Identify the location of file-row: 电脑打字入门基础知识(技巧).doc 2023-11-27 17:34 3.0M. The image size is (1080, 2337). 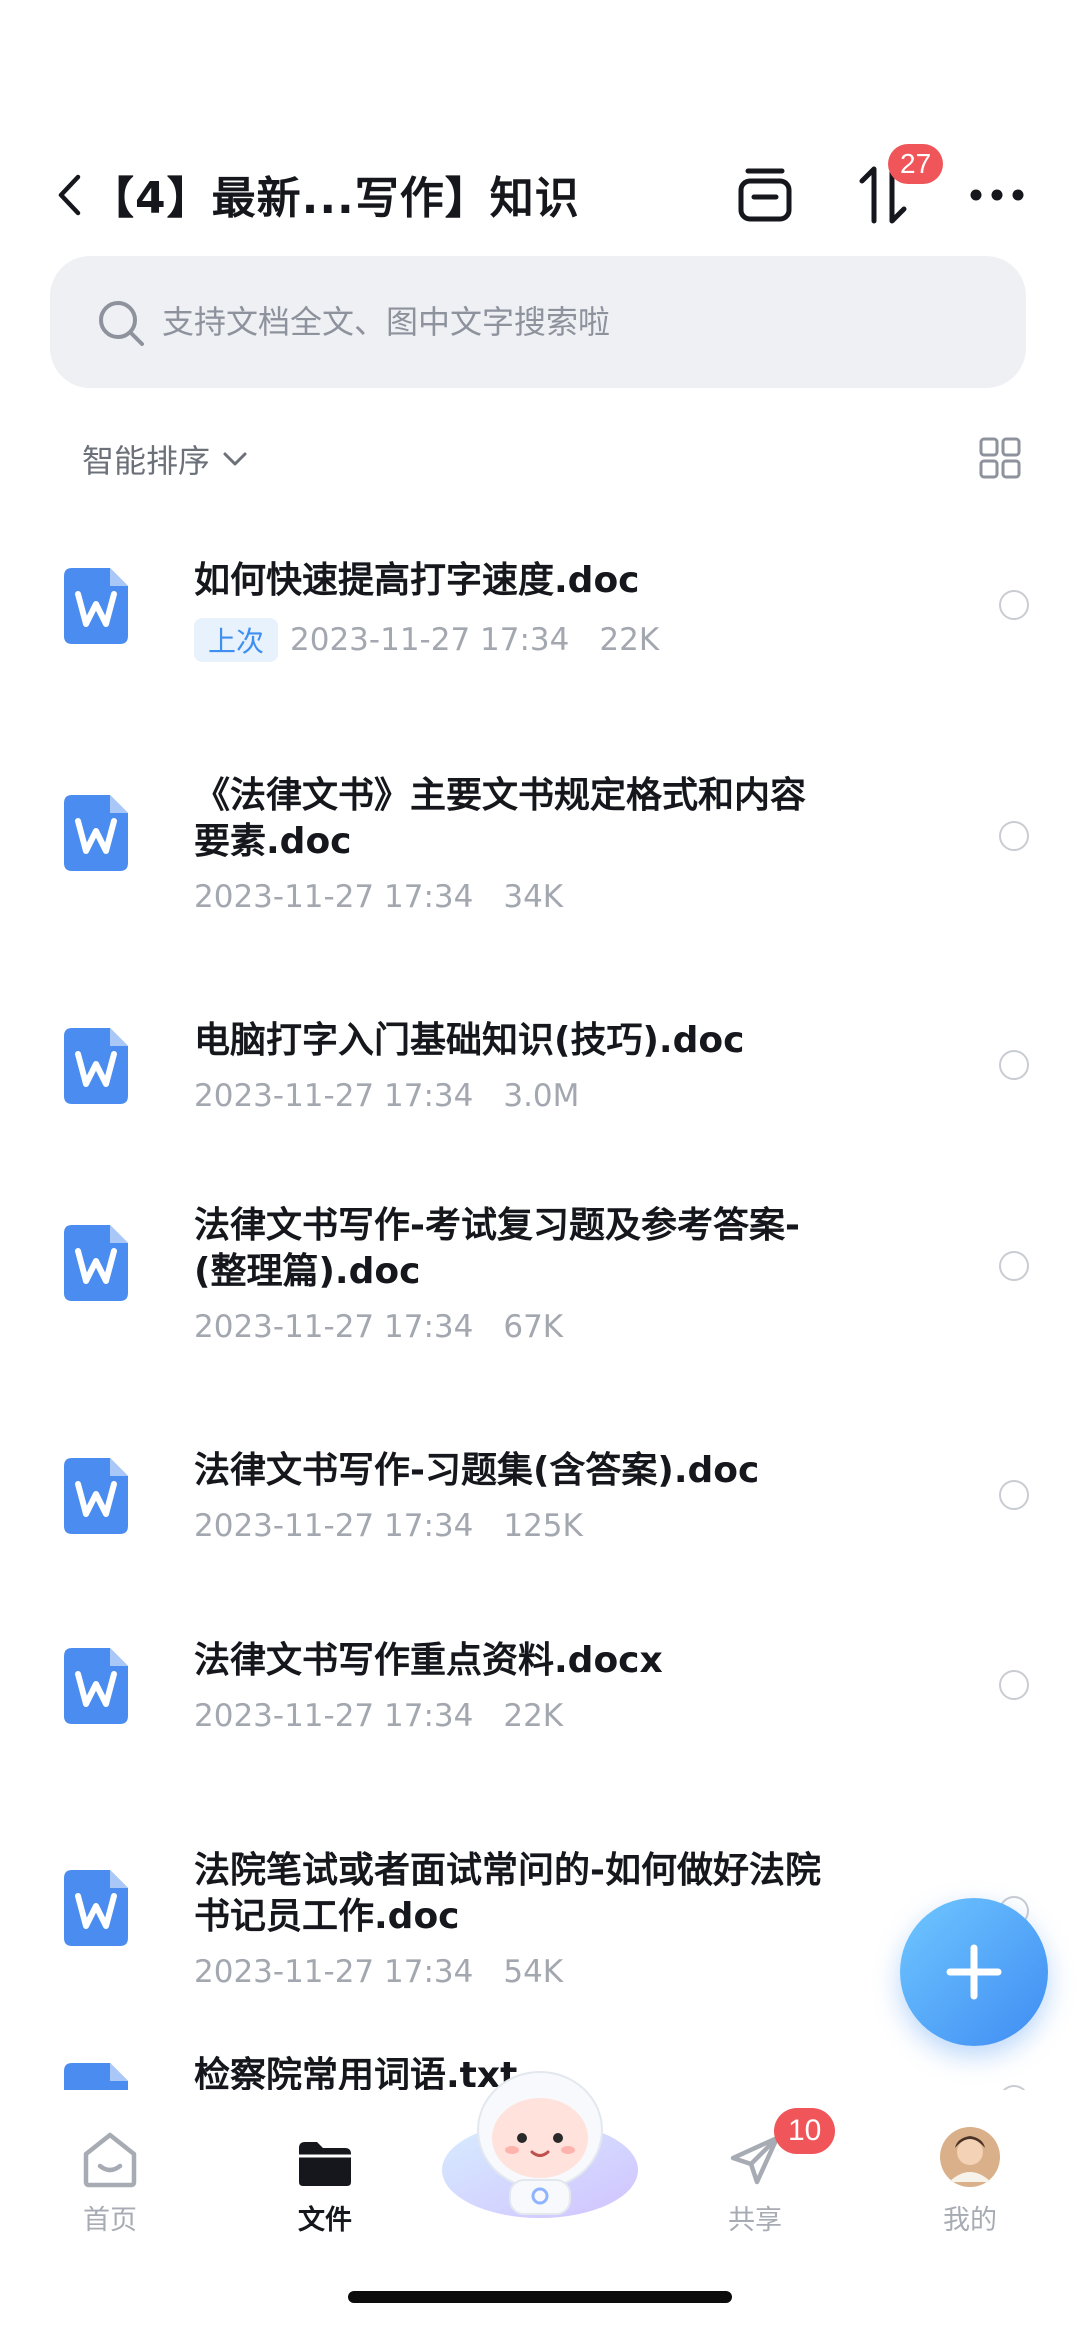
(540, 1070).